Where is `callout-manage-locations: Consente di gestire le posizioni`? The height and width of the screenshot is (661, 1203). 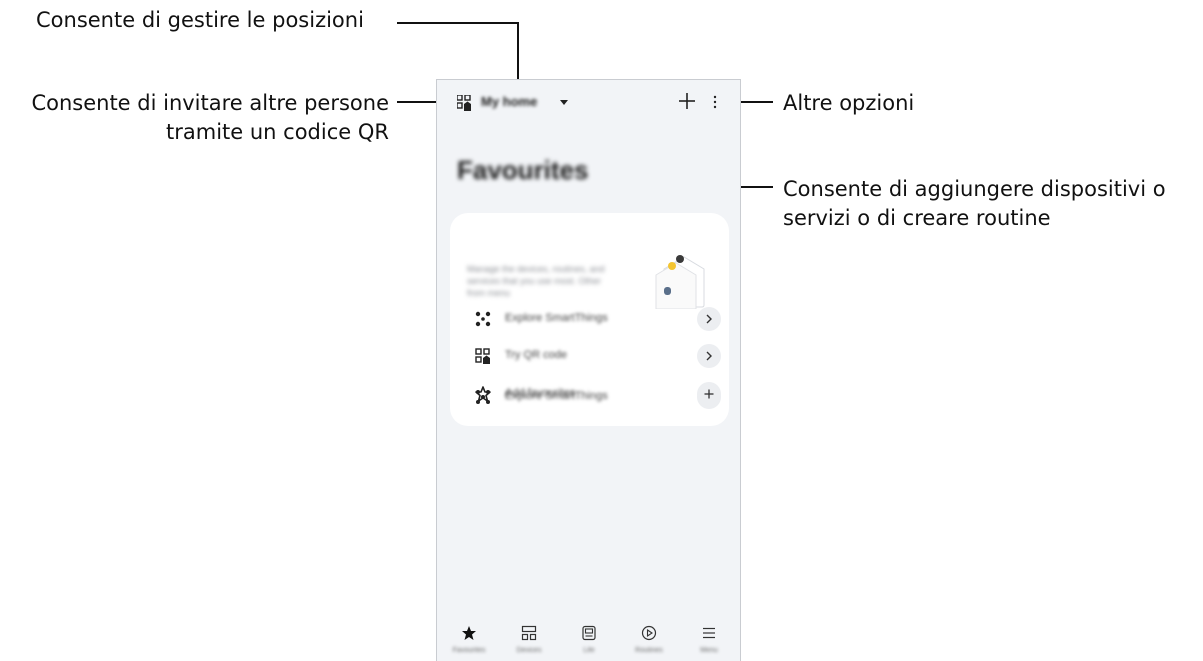 callout-manage-locations: Consente di gestire le posizioni is located at coordinates (200, 20).